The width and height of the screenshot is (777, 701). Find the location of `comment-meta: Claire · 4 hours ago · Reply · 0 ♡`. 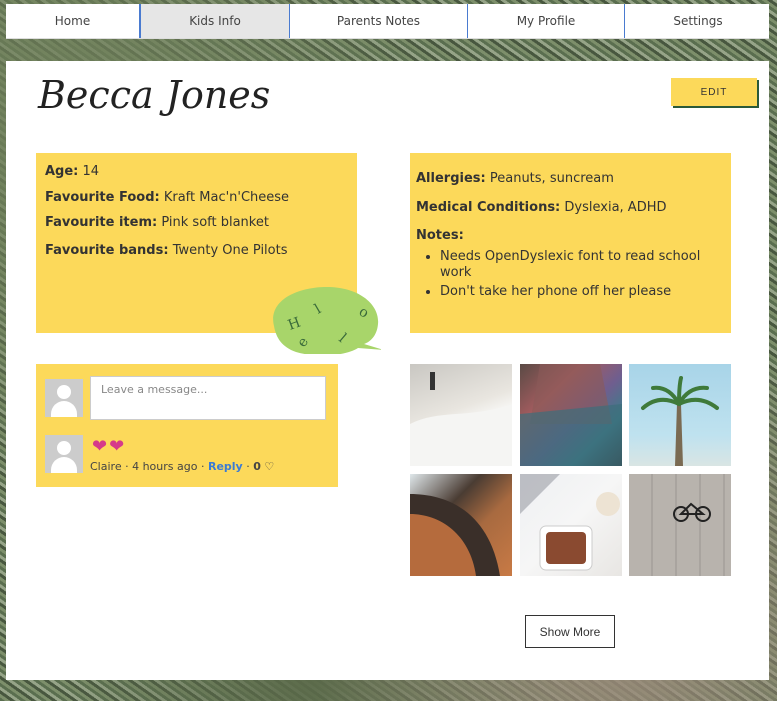

comment-meta: Claire · 4 hours ago · Reply · 0 ♡ is located at coordinates (182, 466).